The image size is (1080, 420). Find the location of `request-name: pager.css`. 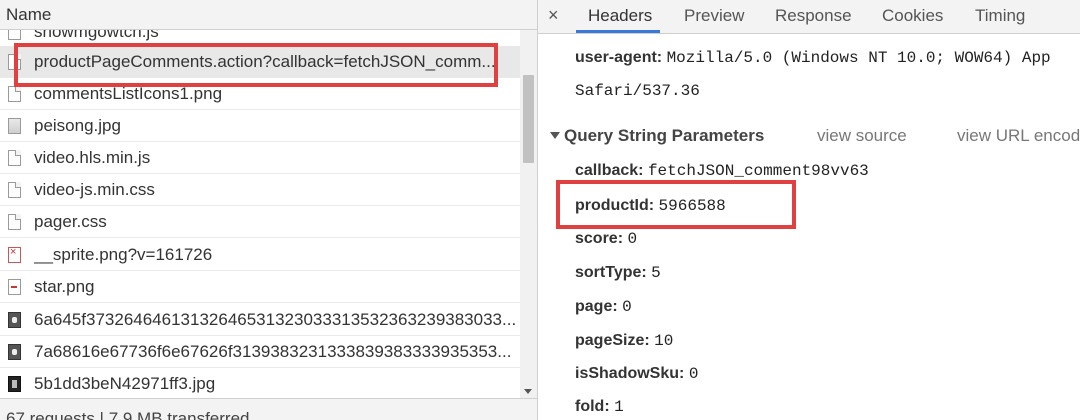

request-name: pager.css is located at coordinates (70, 221).